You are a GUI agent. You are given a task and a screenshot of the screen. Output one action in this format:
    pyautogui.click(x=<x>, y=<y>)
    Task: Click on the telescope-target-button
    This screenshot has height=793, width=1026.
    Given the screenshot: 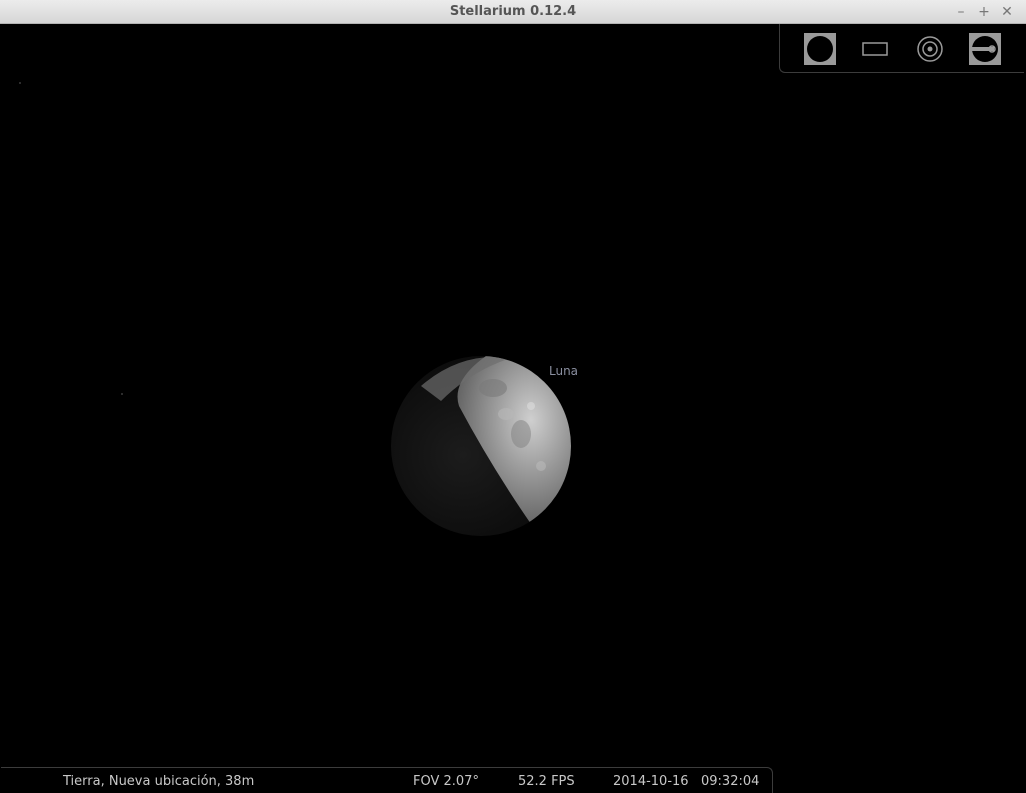 What is the action you would take?
    pyautogui.click(x=930, y=49)
    